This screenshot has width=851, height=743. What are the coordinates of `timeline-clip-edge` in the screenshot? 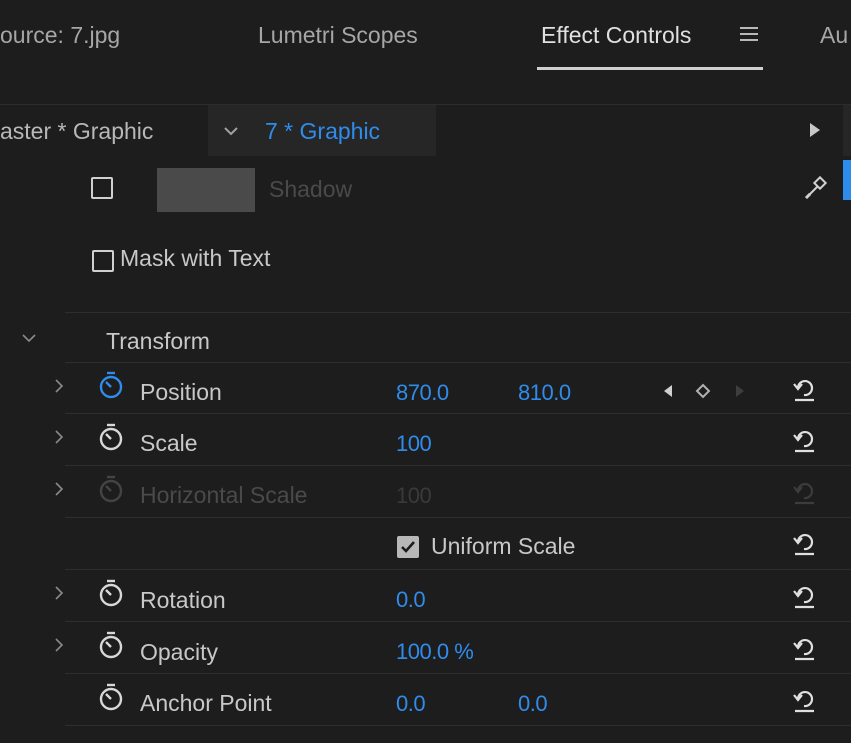 It's located at (847, 180).